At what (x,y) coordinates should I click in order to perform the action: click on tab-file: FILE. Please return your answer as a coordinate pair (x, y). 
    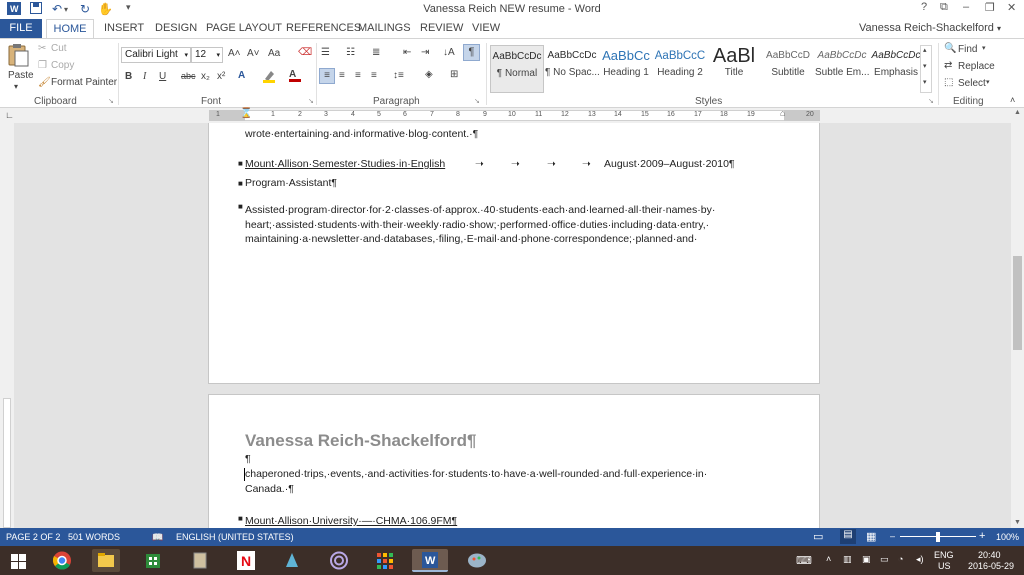
    Looking at the image, I should click on (21, 28).